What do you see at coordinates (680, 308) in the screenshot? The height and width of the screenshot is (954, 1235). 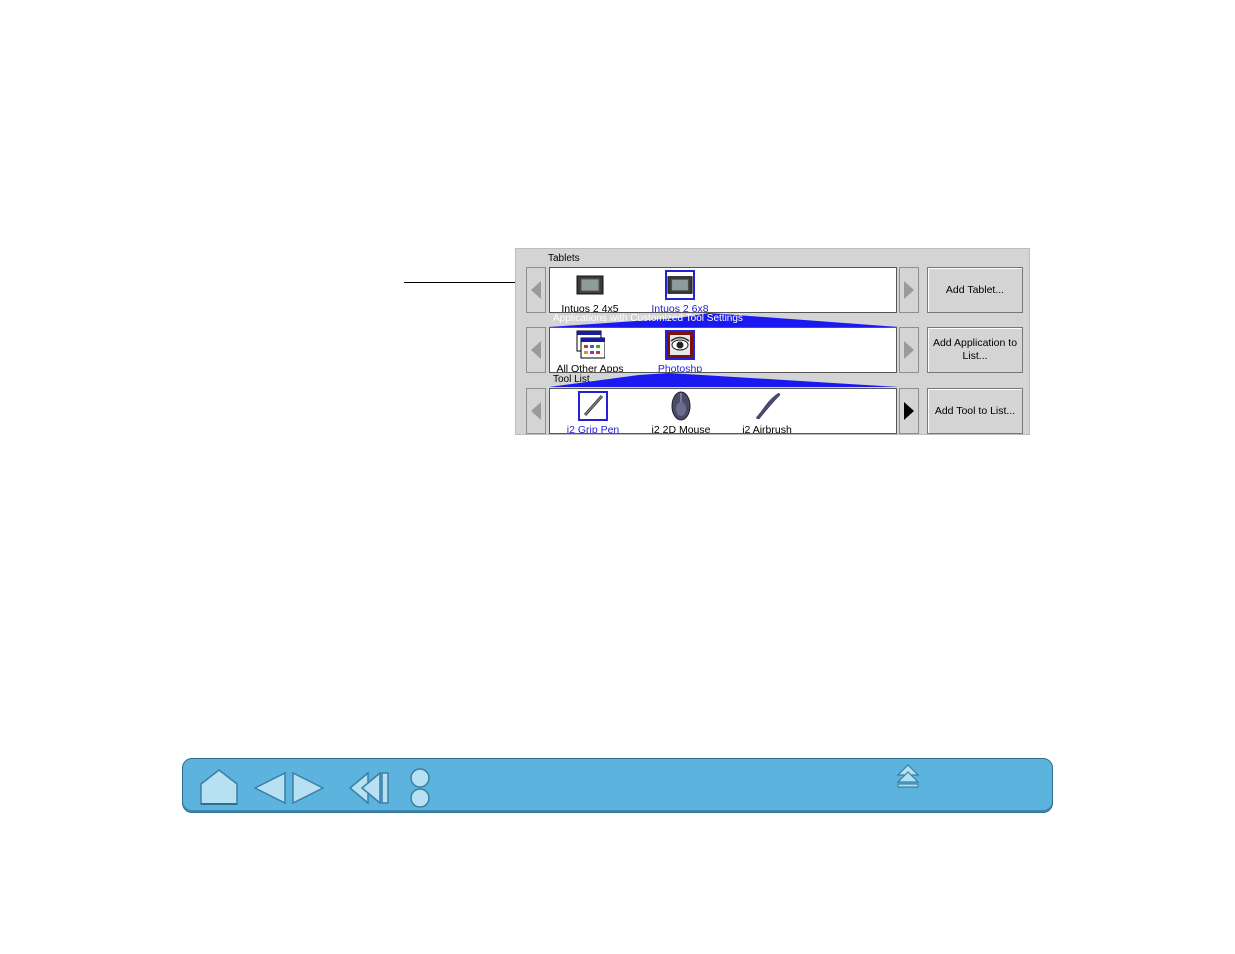 I see `tablet-item-label: Intuos 2 6x8` at bounding box center [680, 308].